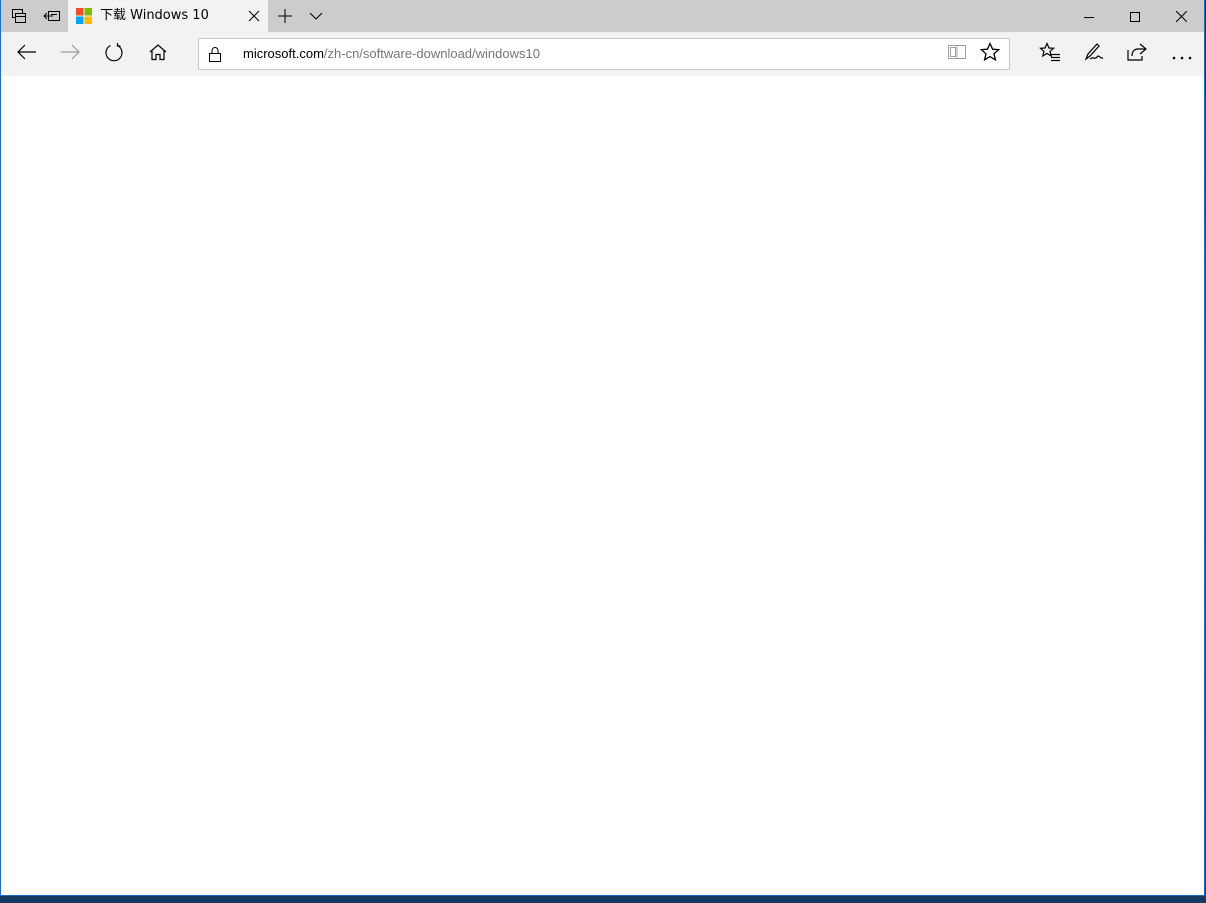  I want to click on refresh-icon, so click(114, 54).